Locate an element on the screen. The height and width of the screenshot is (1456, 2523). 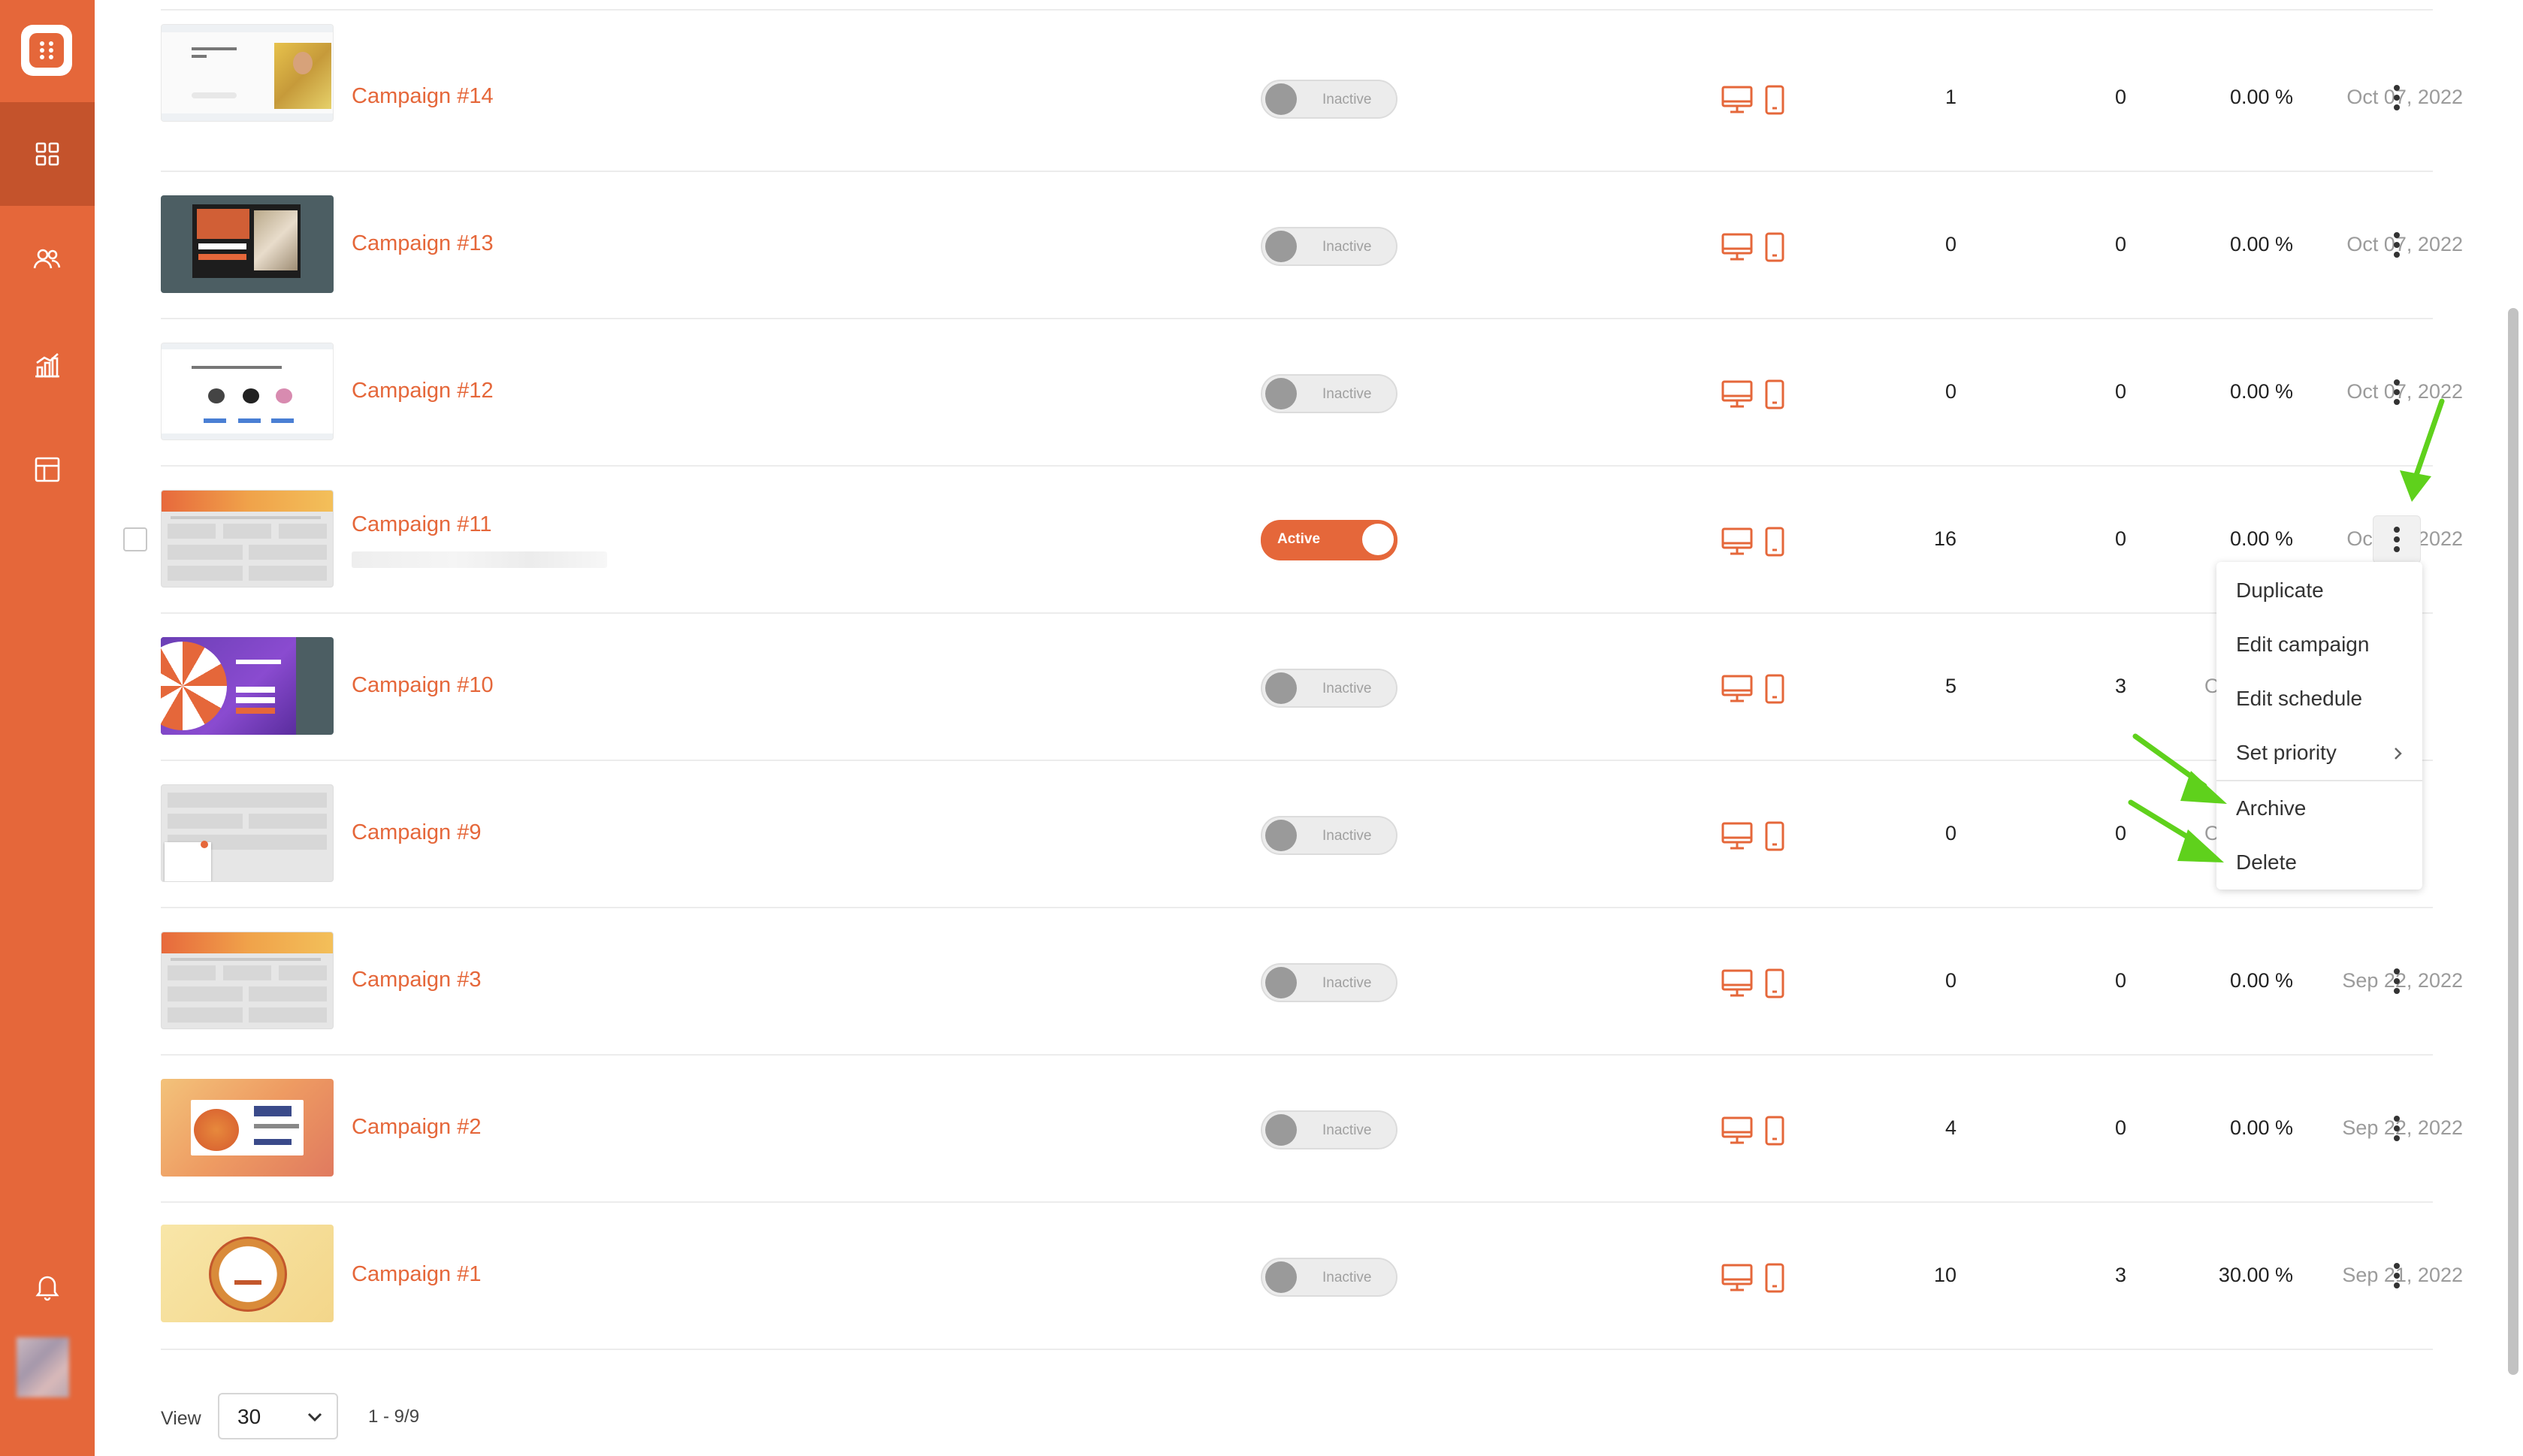
status-label: Active is located at coordinates (1299, 539).